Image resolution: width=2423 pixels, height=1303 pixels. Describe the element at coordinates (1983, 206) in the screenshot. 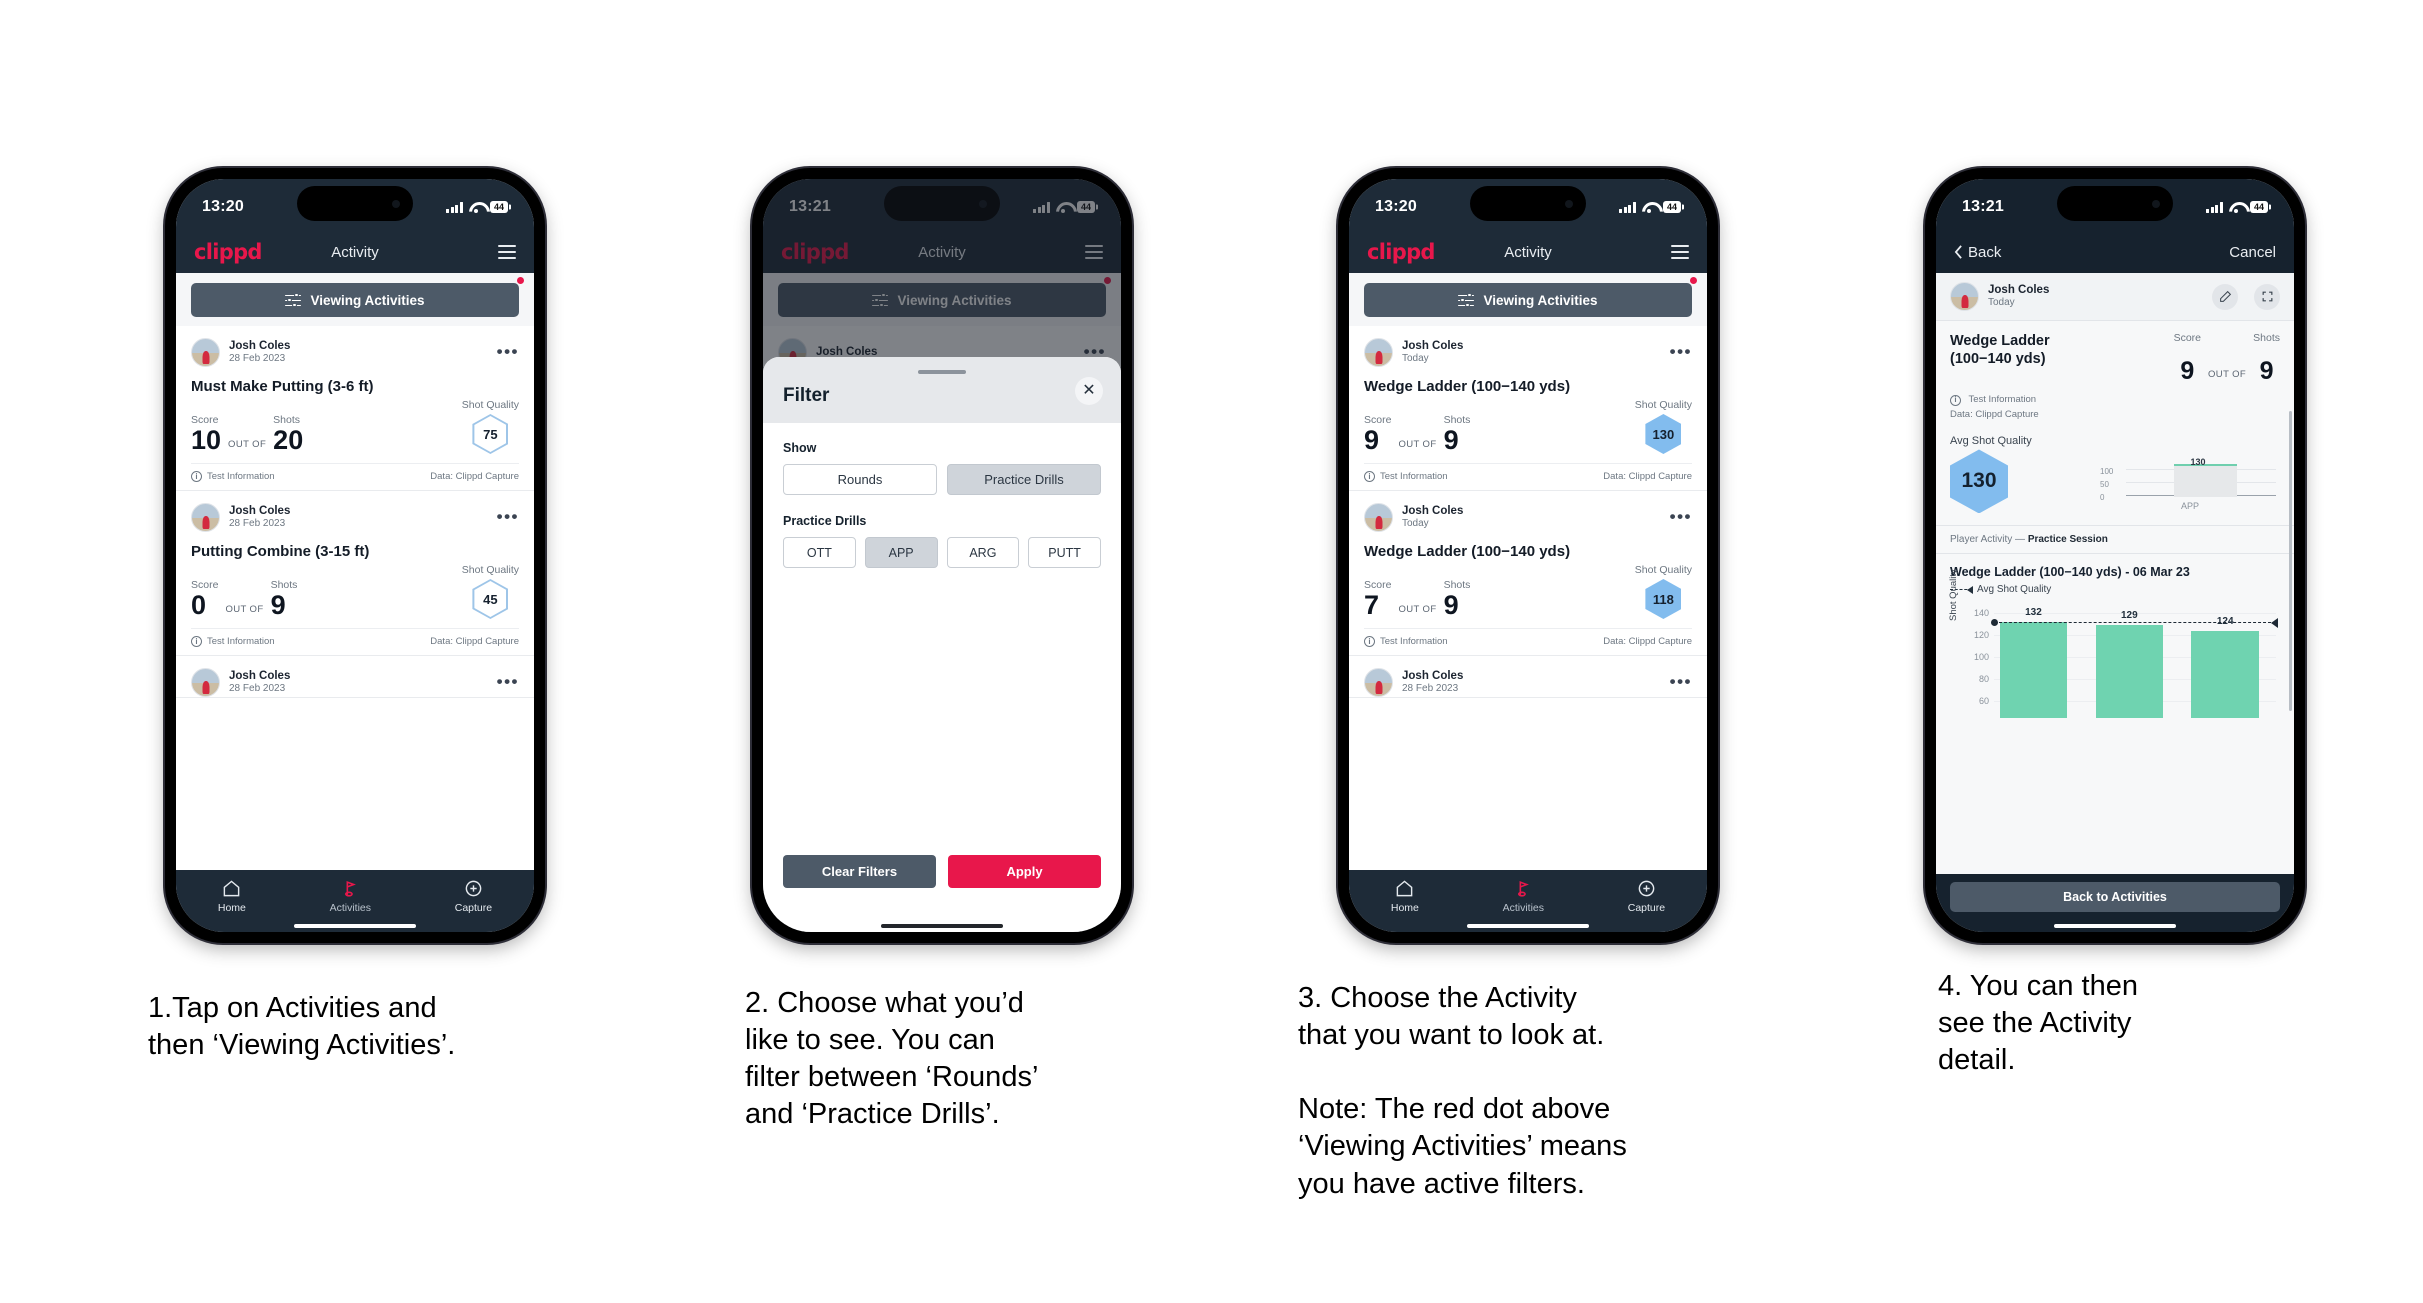

I see `status-time: 13:21` at that location.